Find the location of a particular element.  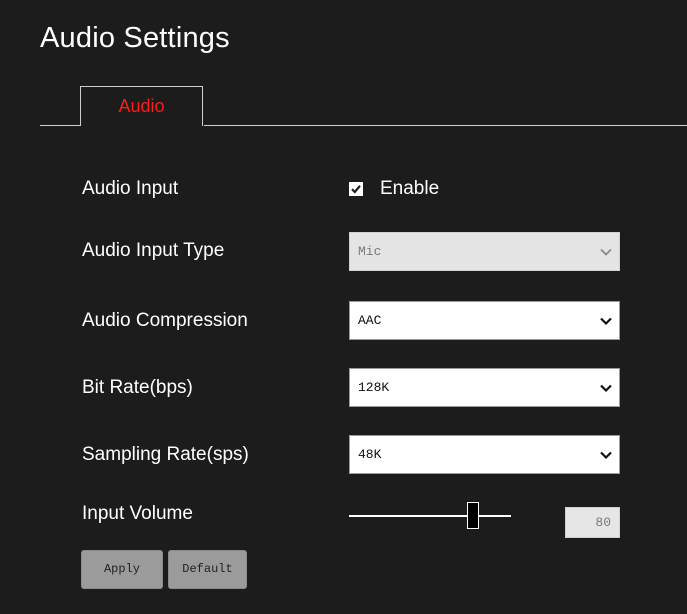

check-icon is located at coordinates (356, 189).